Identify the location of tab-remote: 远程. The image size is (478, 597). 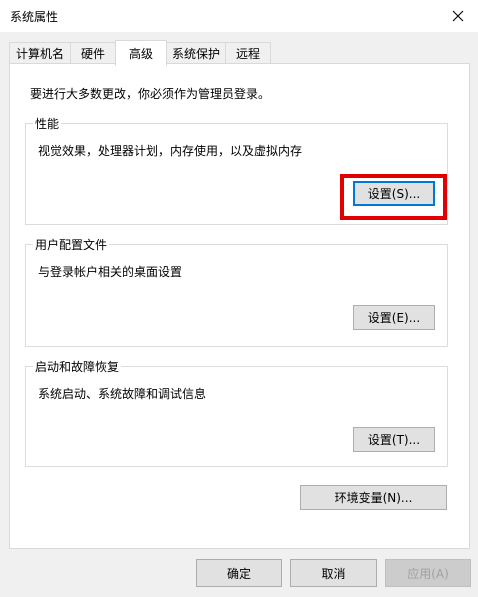
(248, 53).